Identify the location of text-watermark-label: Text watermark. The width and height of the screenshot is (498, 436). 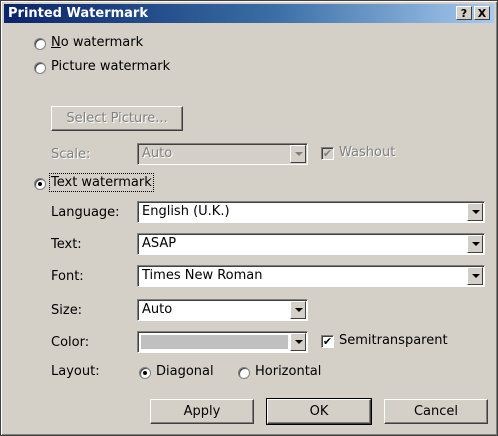
(101, 182).